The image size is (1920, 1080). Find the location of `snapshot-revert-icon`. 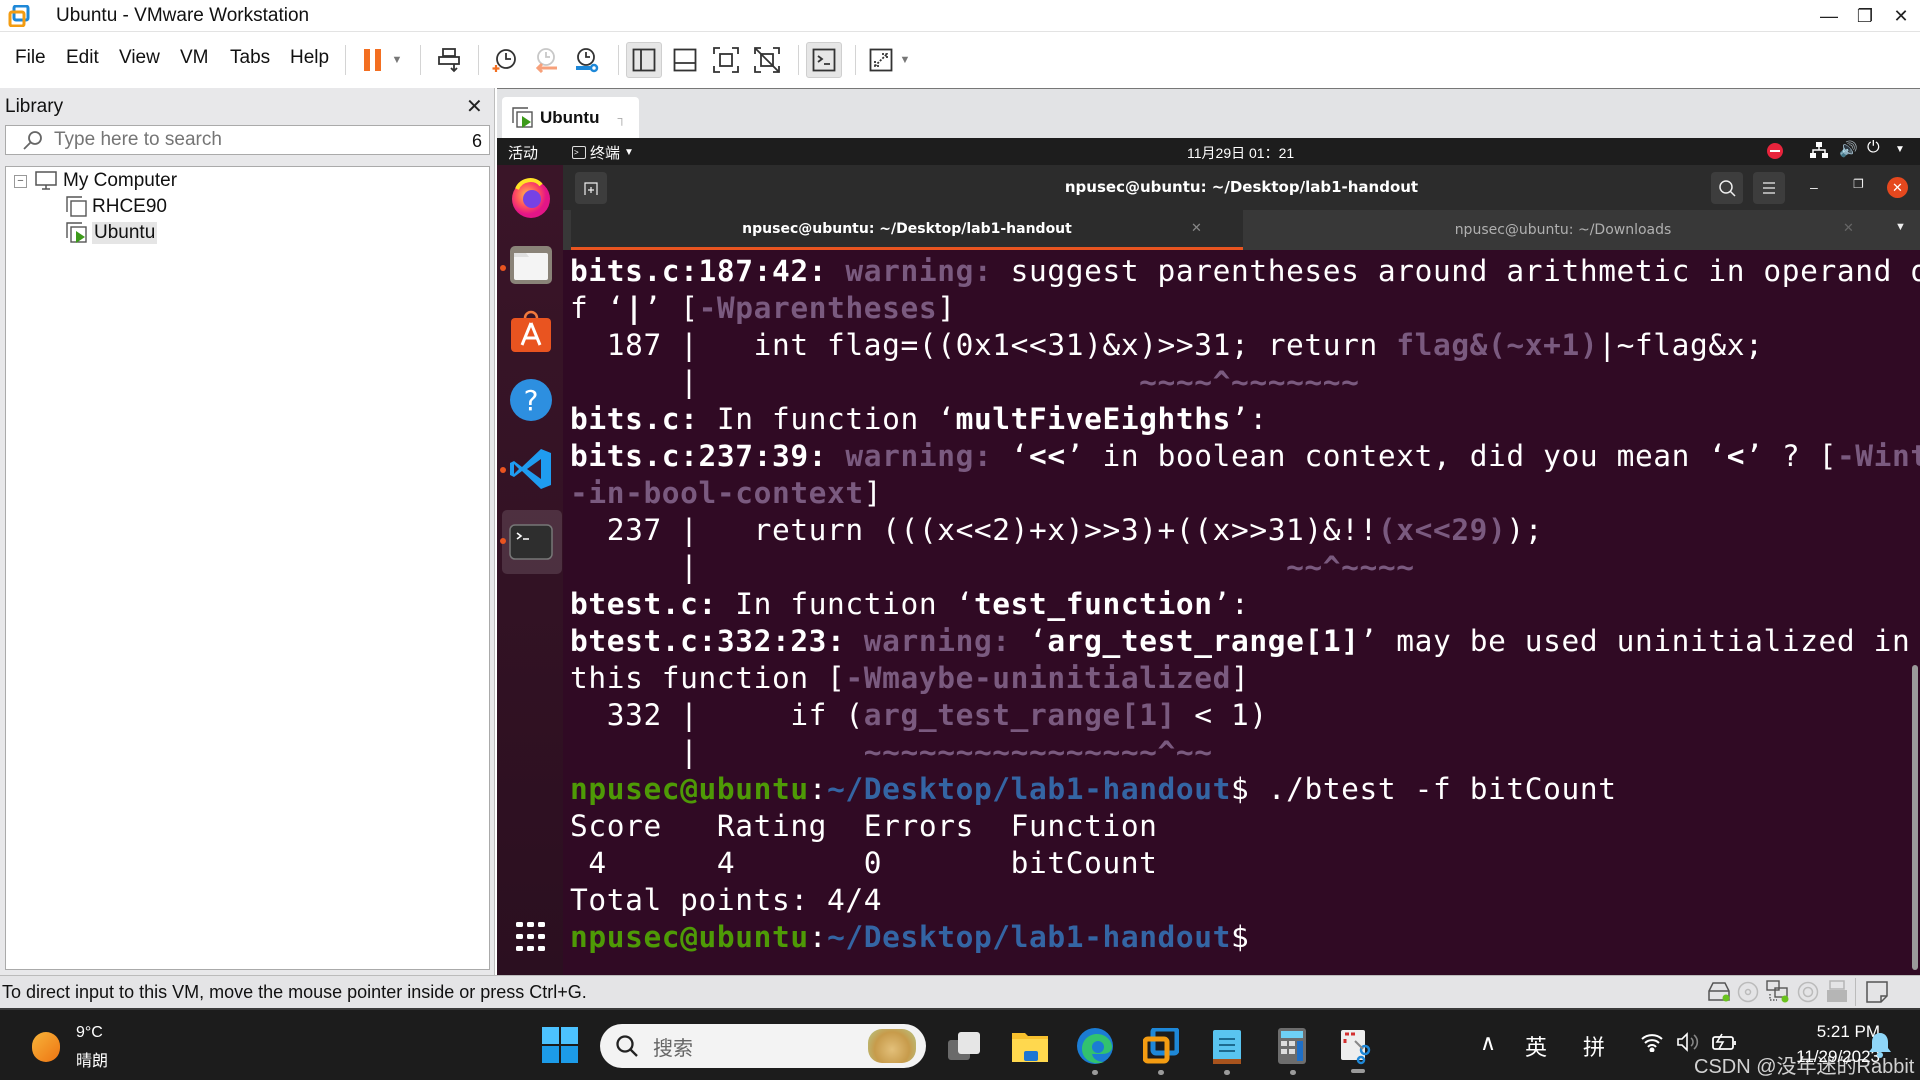

snapshot-revert-icon is located at coordinates (546, 60).